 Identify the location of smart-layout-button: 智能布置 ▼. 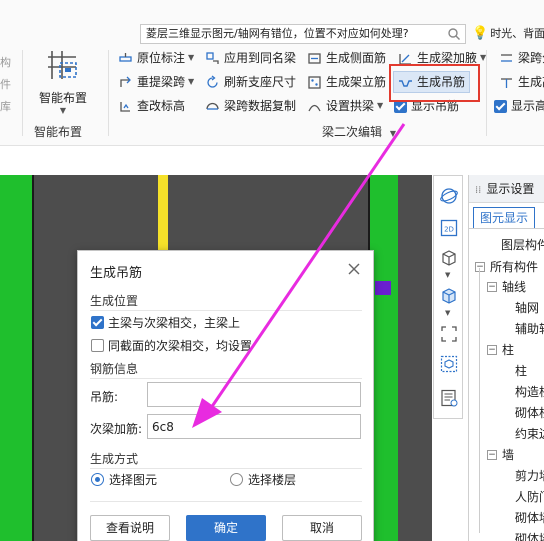
(63, 81).